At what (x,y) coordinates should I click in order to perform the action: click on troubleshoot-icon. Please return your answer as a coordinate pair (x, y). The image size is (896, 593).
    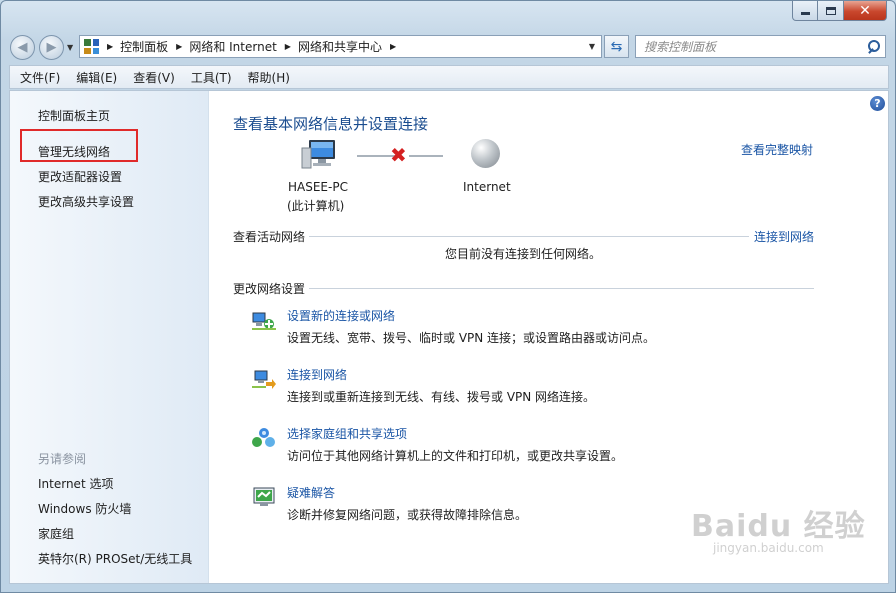
    Looking at the image, I should click on (264, 496).